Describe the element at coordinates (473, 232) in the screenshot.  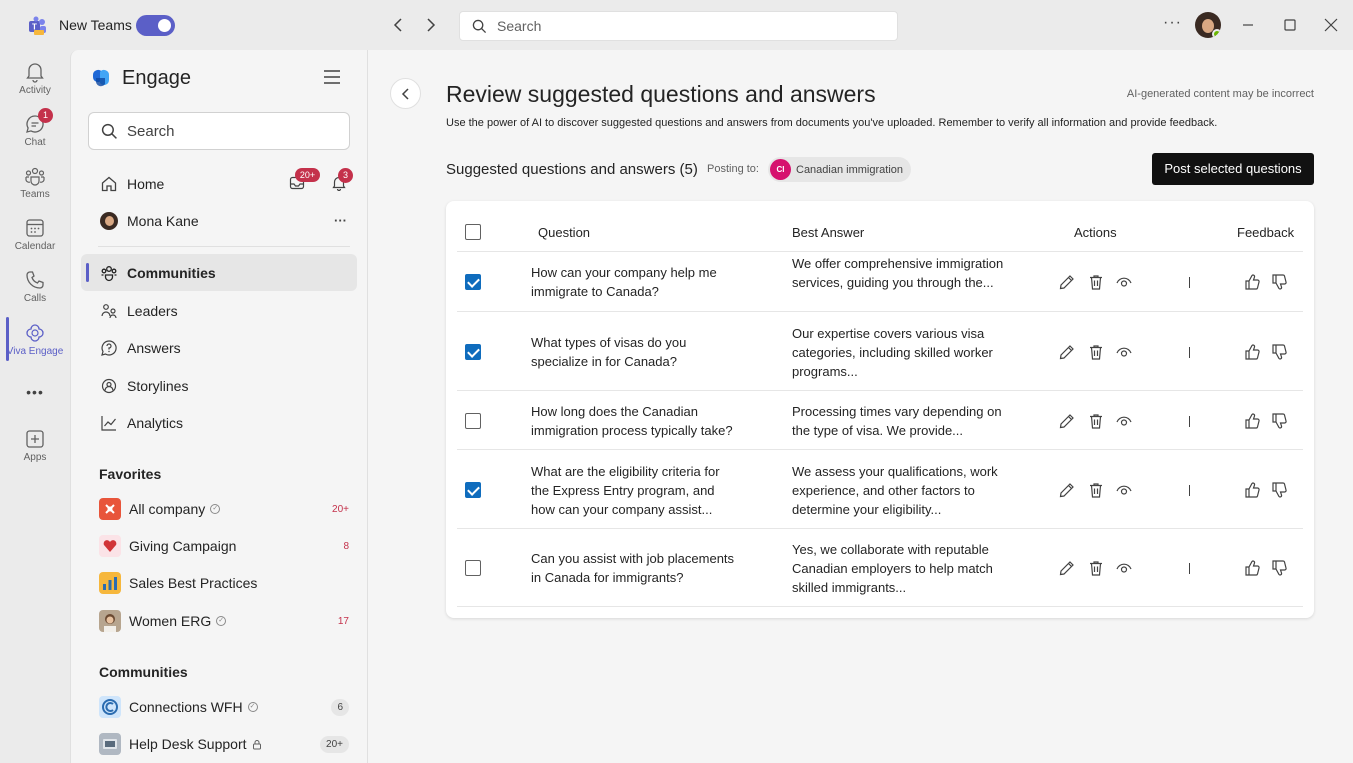
I see `select-all-checkbox` at that location.